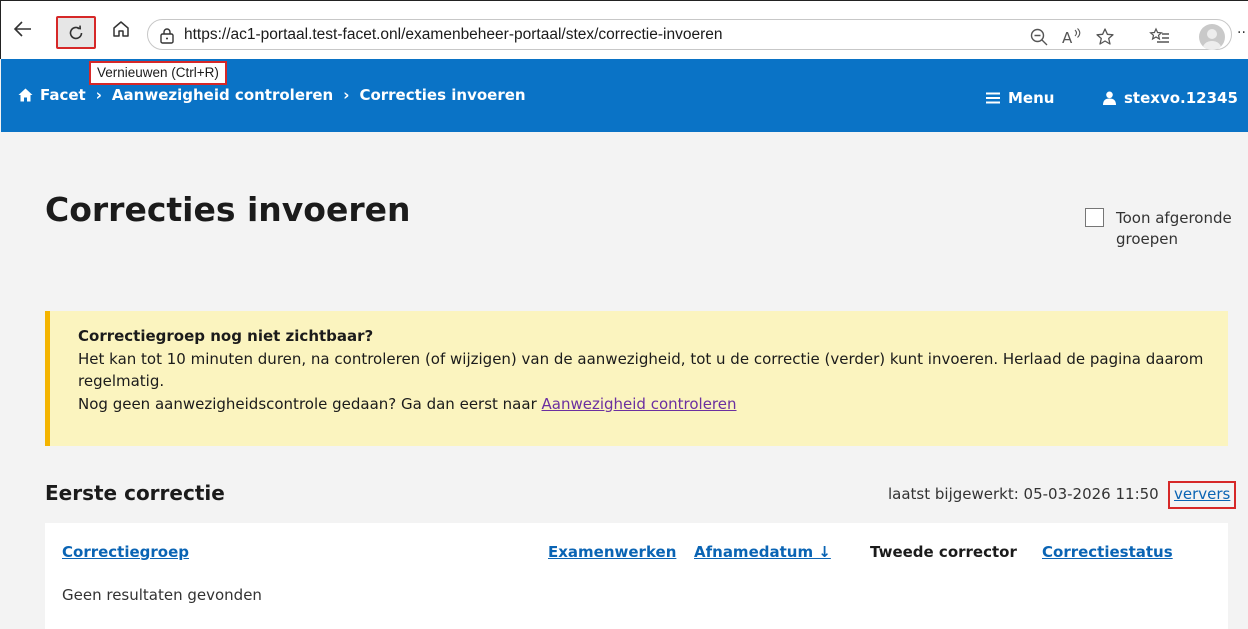 This screenshot has width=1248, height=629. Describe the element at coordinates (442, 95) in the screenshot. I see `breadcrumb-current: Correcties invoeren` at that location.